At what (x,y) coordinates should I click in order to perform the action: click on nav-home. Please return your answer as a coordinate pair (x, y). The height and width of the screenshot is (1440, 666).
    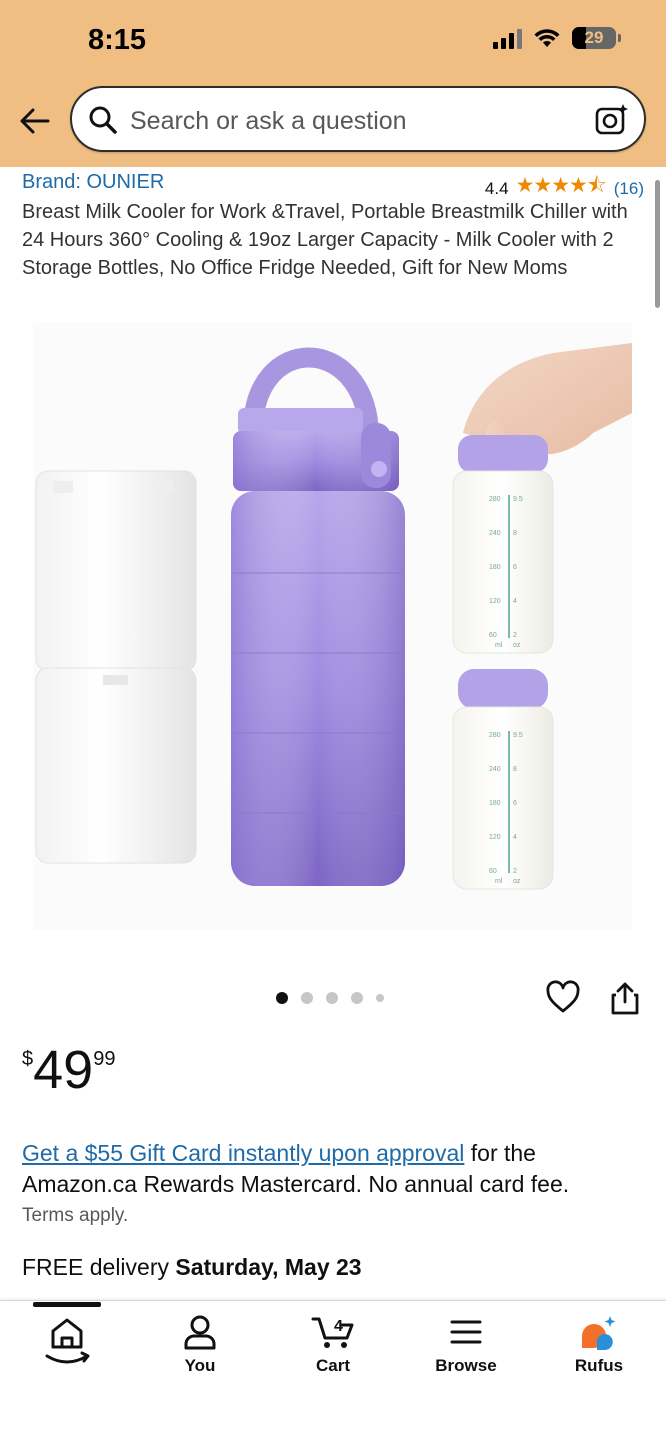
    Looking at the image, I should click on (67, 1342).